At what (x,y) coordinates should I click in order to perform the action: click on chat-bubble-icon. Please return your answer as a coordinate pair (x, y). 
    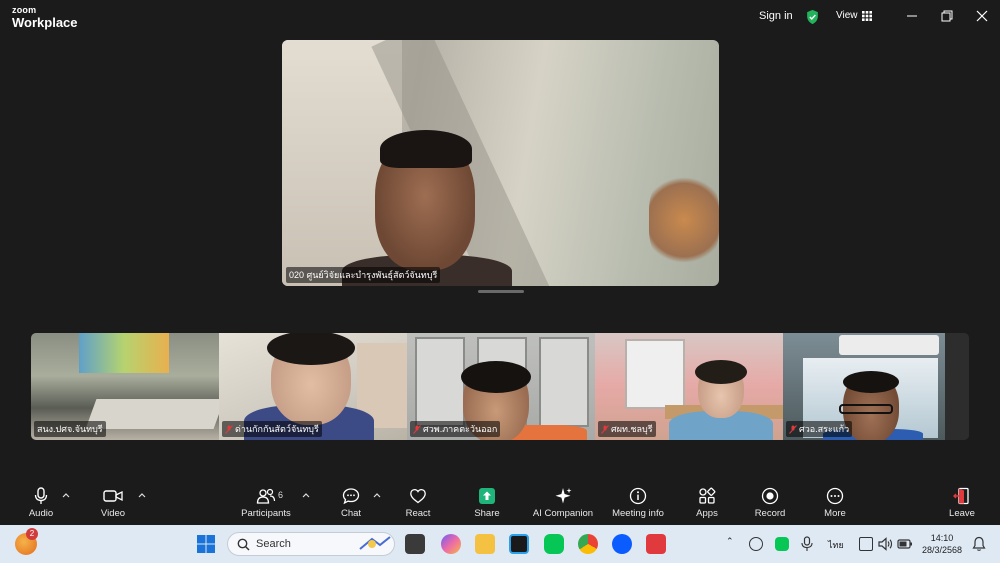
    Looking at the image, I should click on (351, 496).